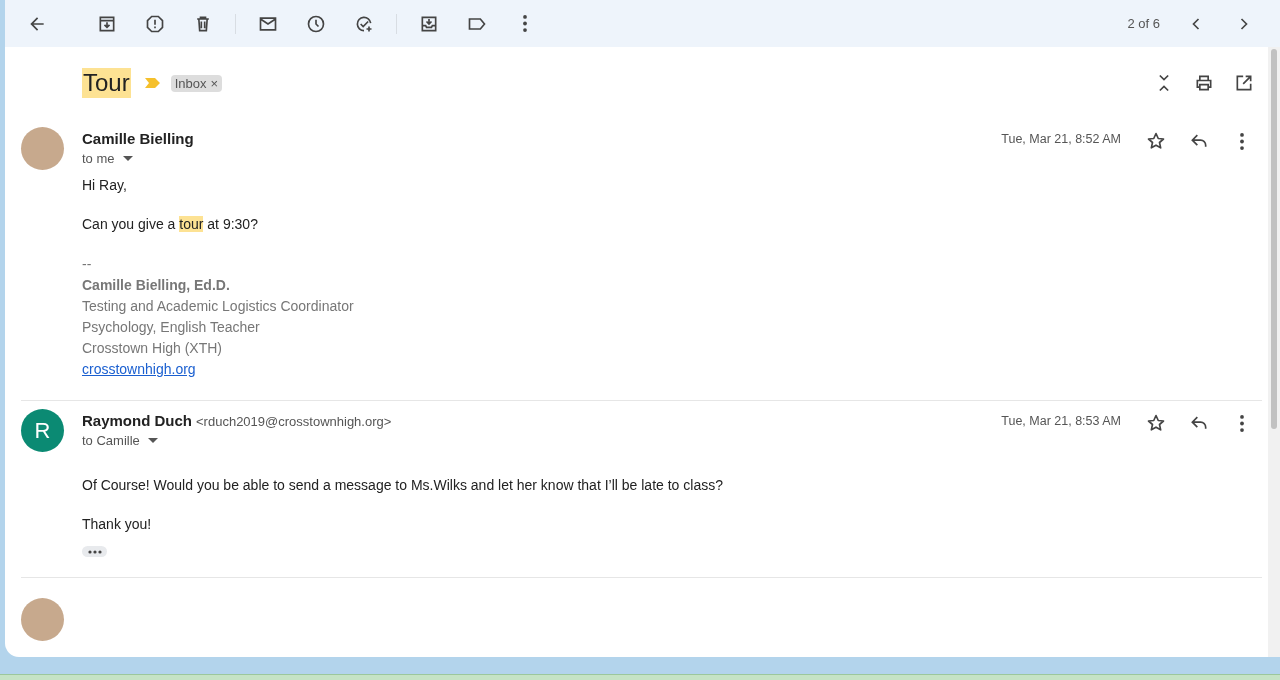 This screenshot has height=680, width=1280. I want to click on show-trimmed-content-button, so click(94, 551).